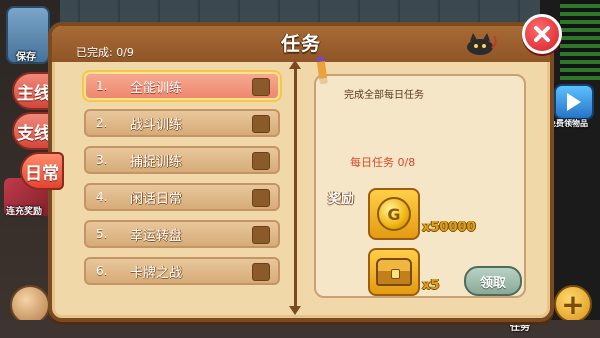 The height and width of the screenshot is (338, 600). What do you see at coordinates (30, 305) in the screenshot?
I see `pet-icon` at bounding box center [30, 305].